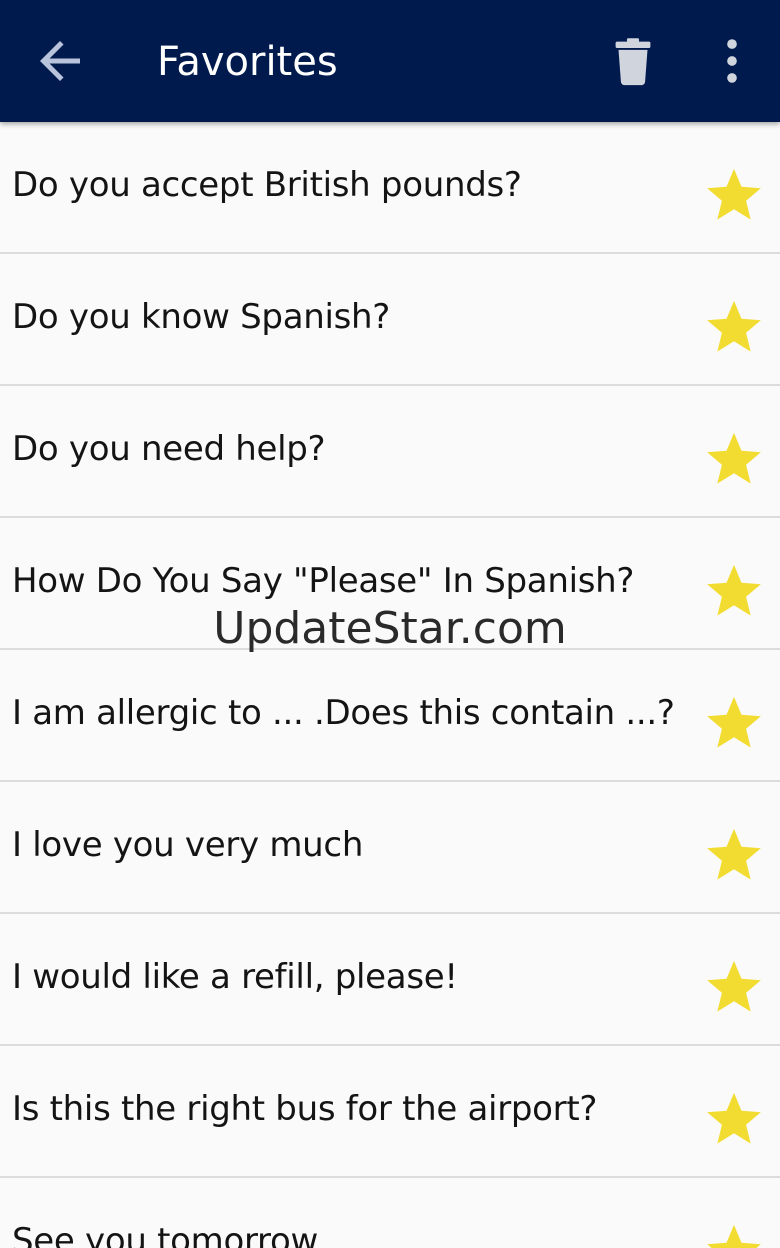  What do you see at coordinates (305, 1109) in the screenshot?
I see `phrase-text: Is this the right bus for the airport?` at bounding box center [305, 1109].